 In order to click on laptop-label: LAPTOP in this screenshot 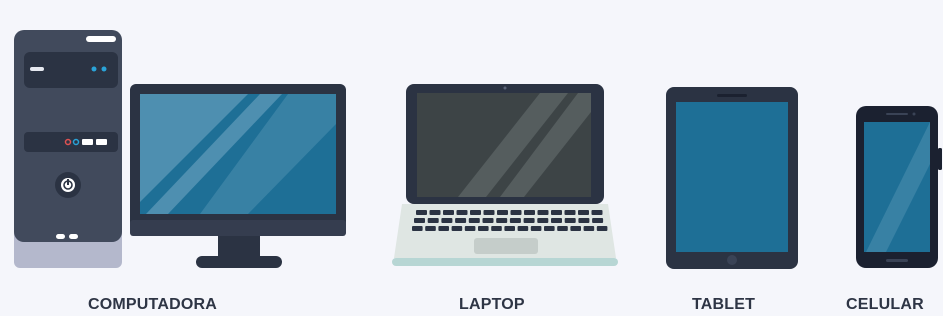, I will do `click(492, 304)`.